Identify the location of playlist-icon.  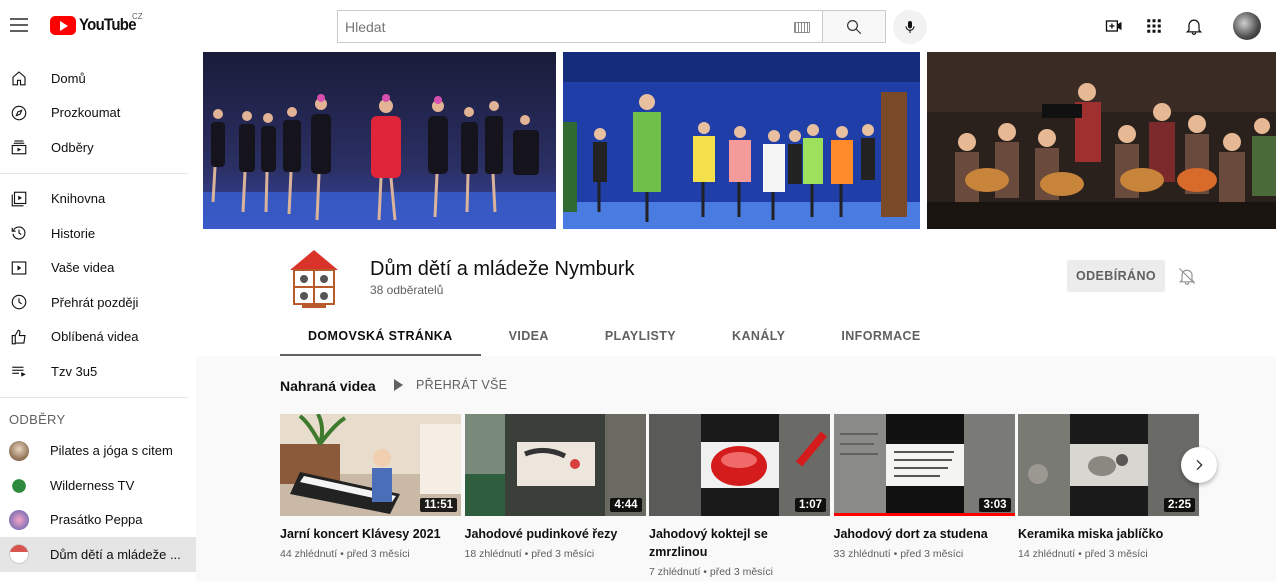
(19, 371).